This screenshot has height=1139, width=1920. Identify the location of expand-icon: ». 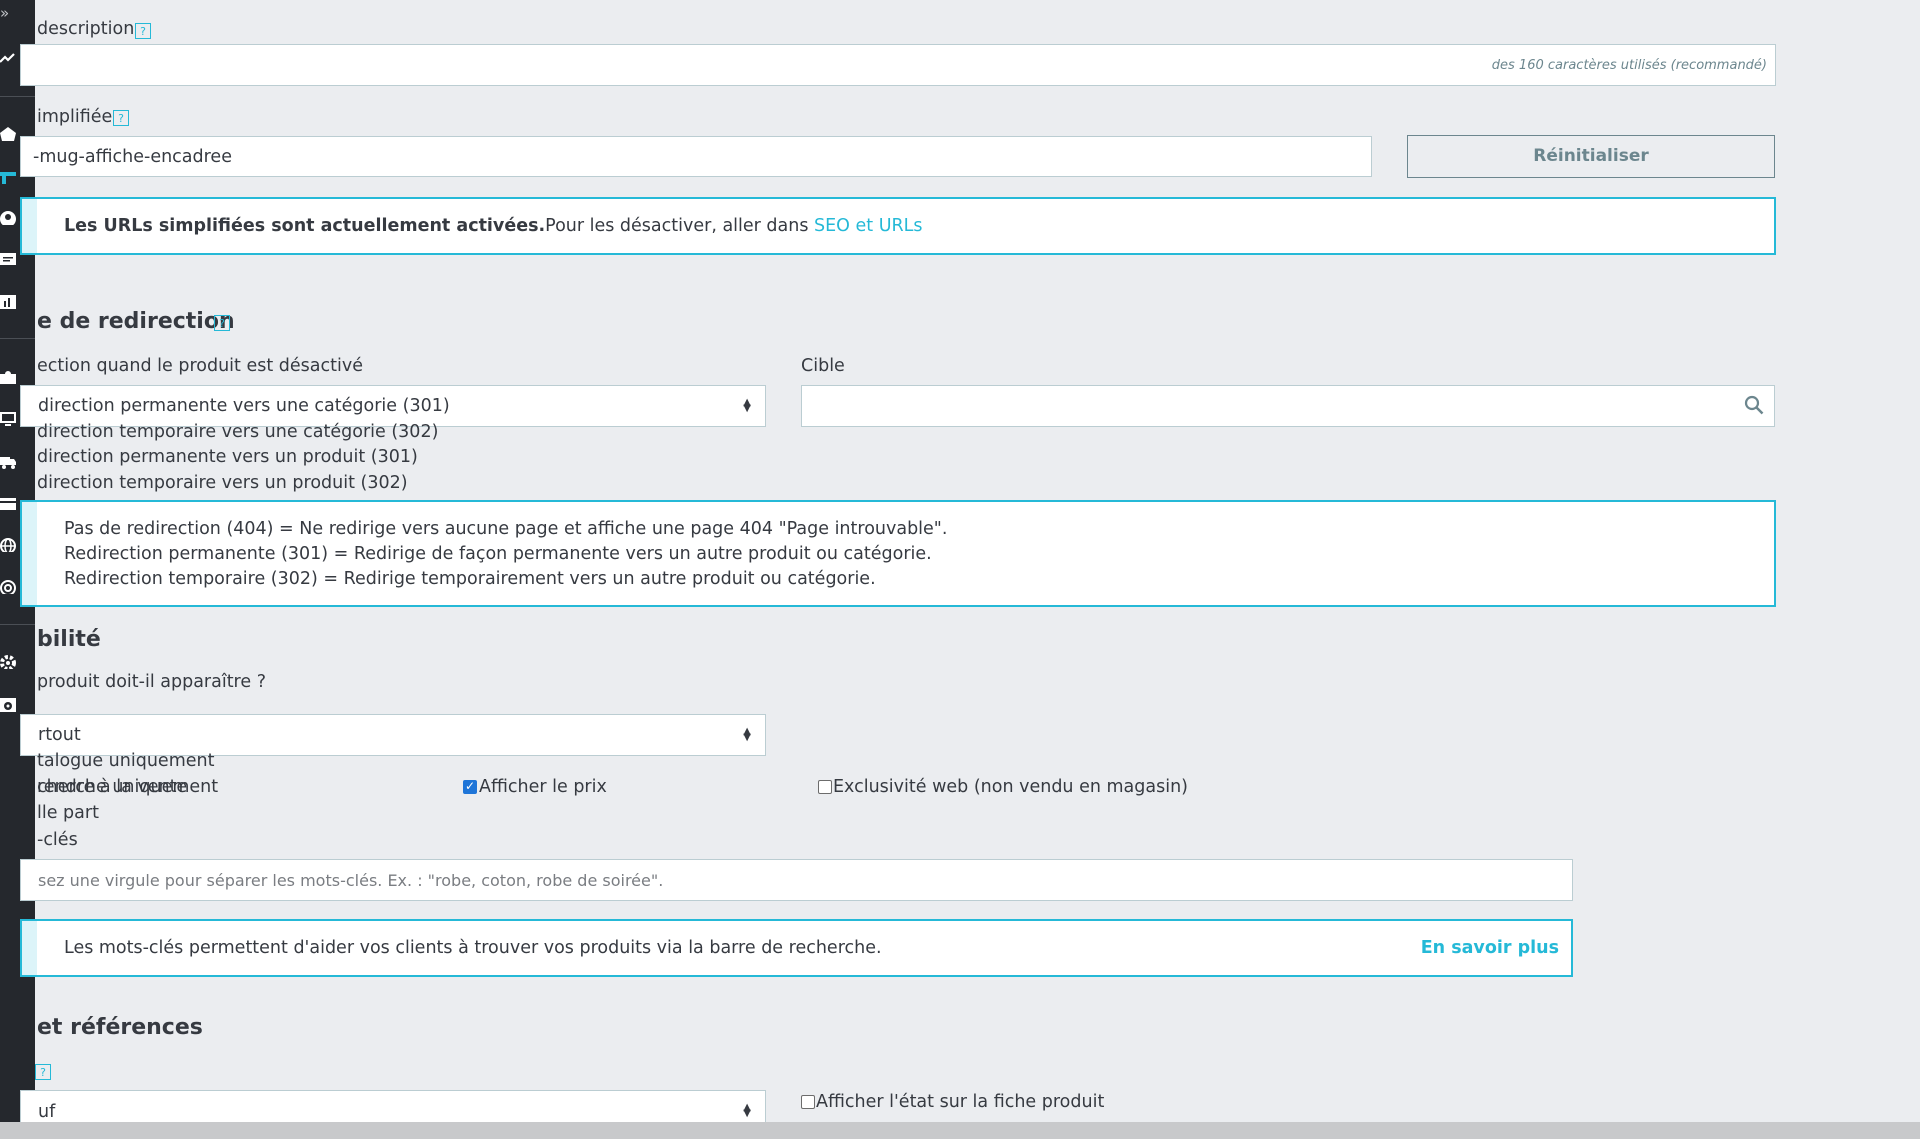
(8, 13).